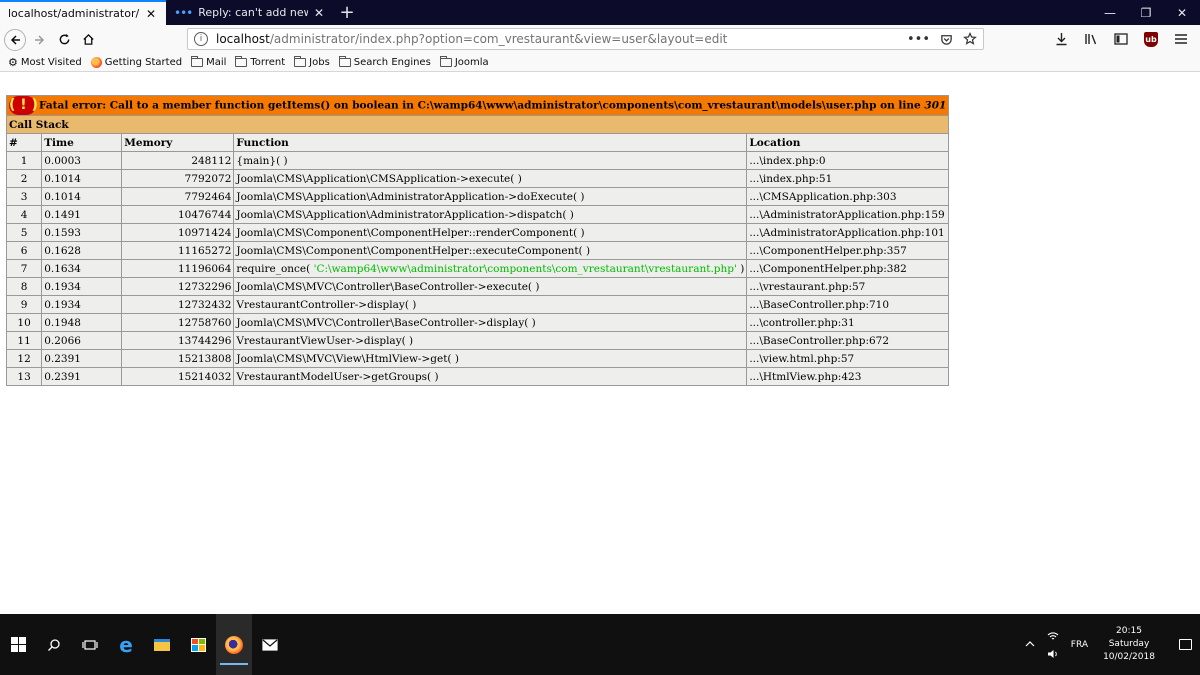 The width and height of the screenshot is (1200, 675). What do you see at coordinates (1151, 39) in the screenshot?
I see `ublock-button: ub` at bounding box center [1151, 39].